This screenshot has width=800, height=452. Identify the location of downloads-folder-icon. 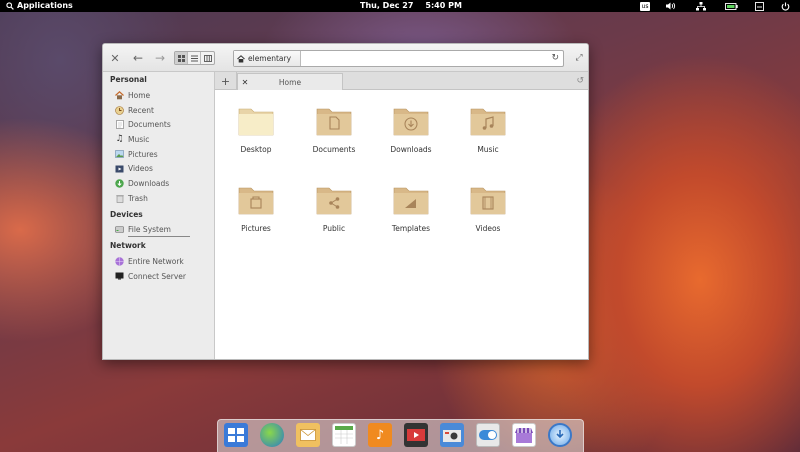
(411, 122).